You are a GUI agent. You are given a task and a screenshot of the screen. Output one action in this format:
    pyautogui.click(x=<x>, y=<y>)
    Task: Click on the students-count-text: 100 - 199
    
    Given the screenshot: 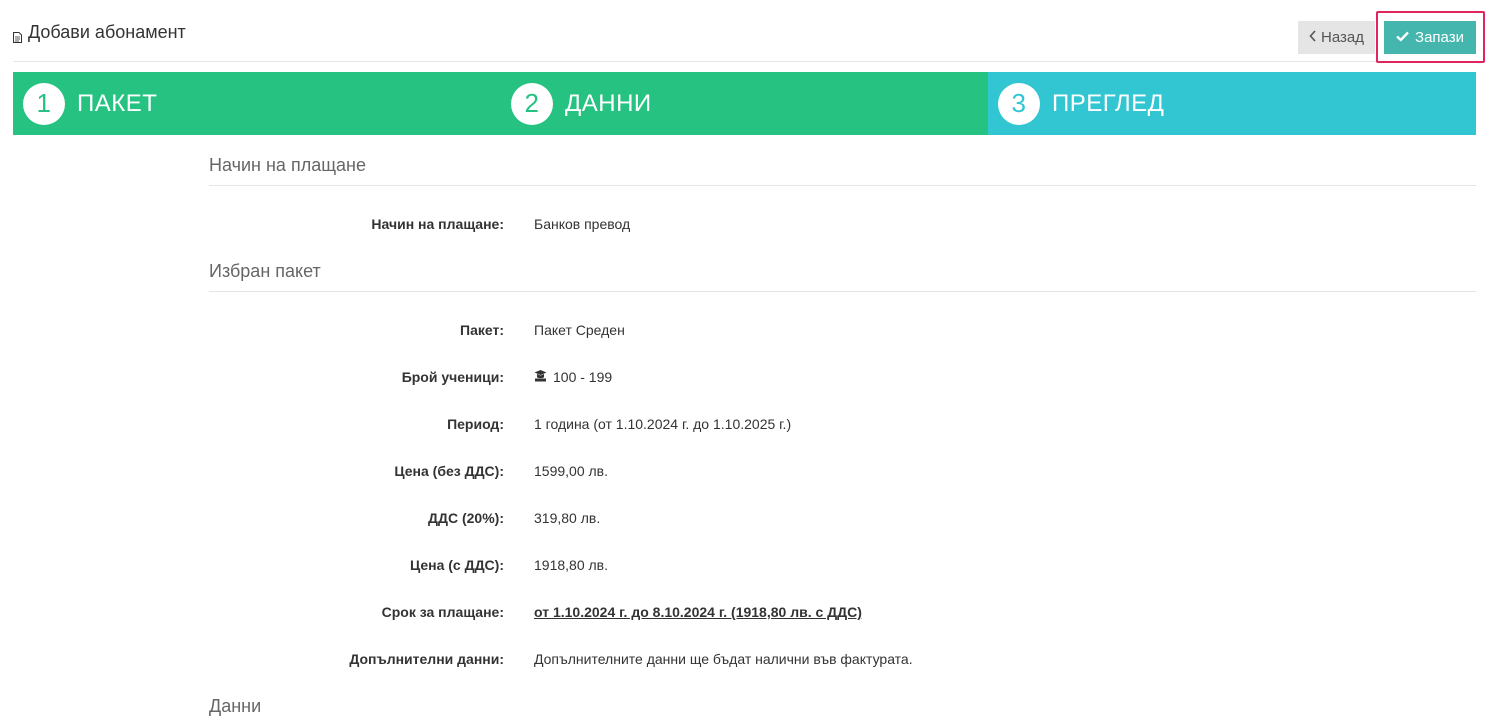 What is the action you would take?
    pyautogui.click(x=583, y=377)
    